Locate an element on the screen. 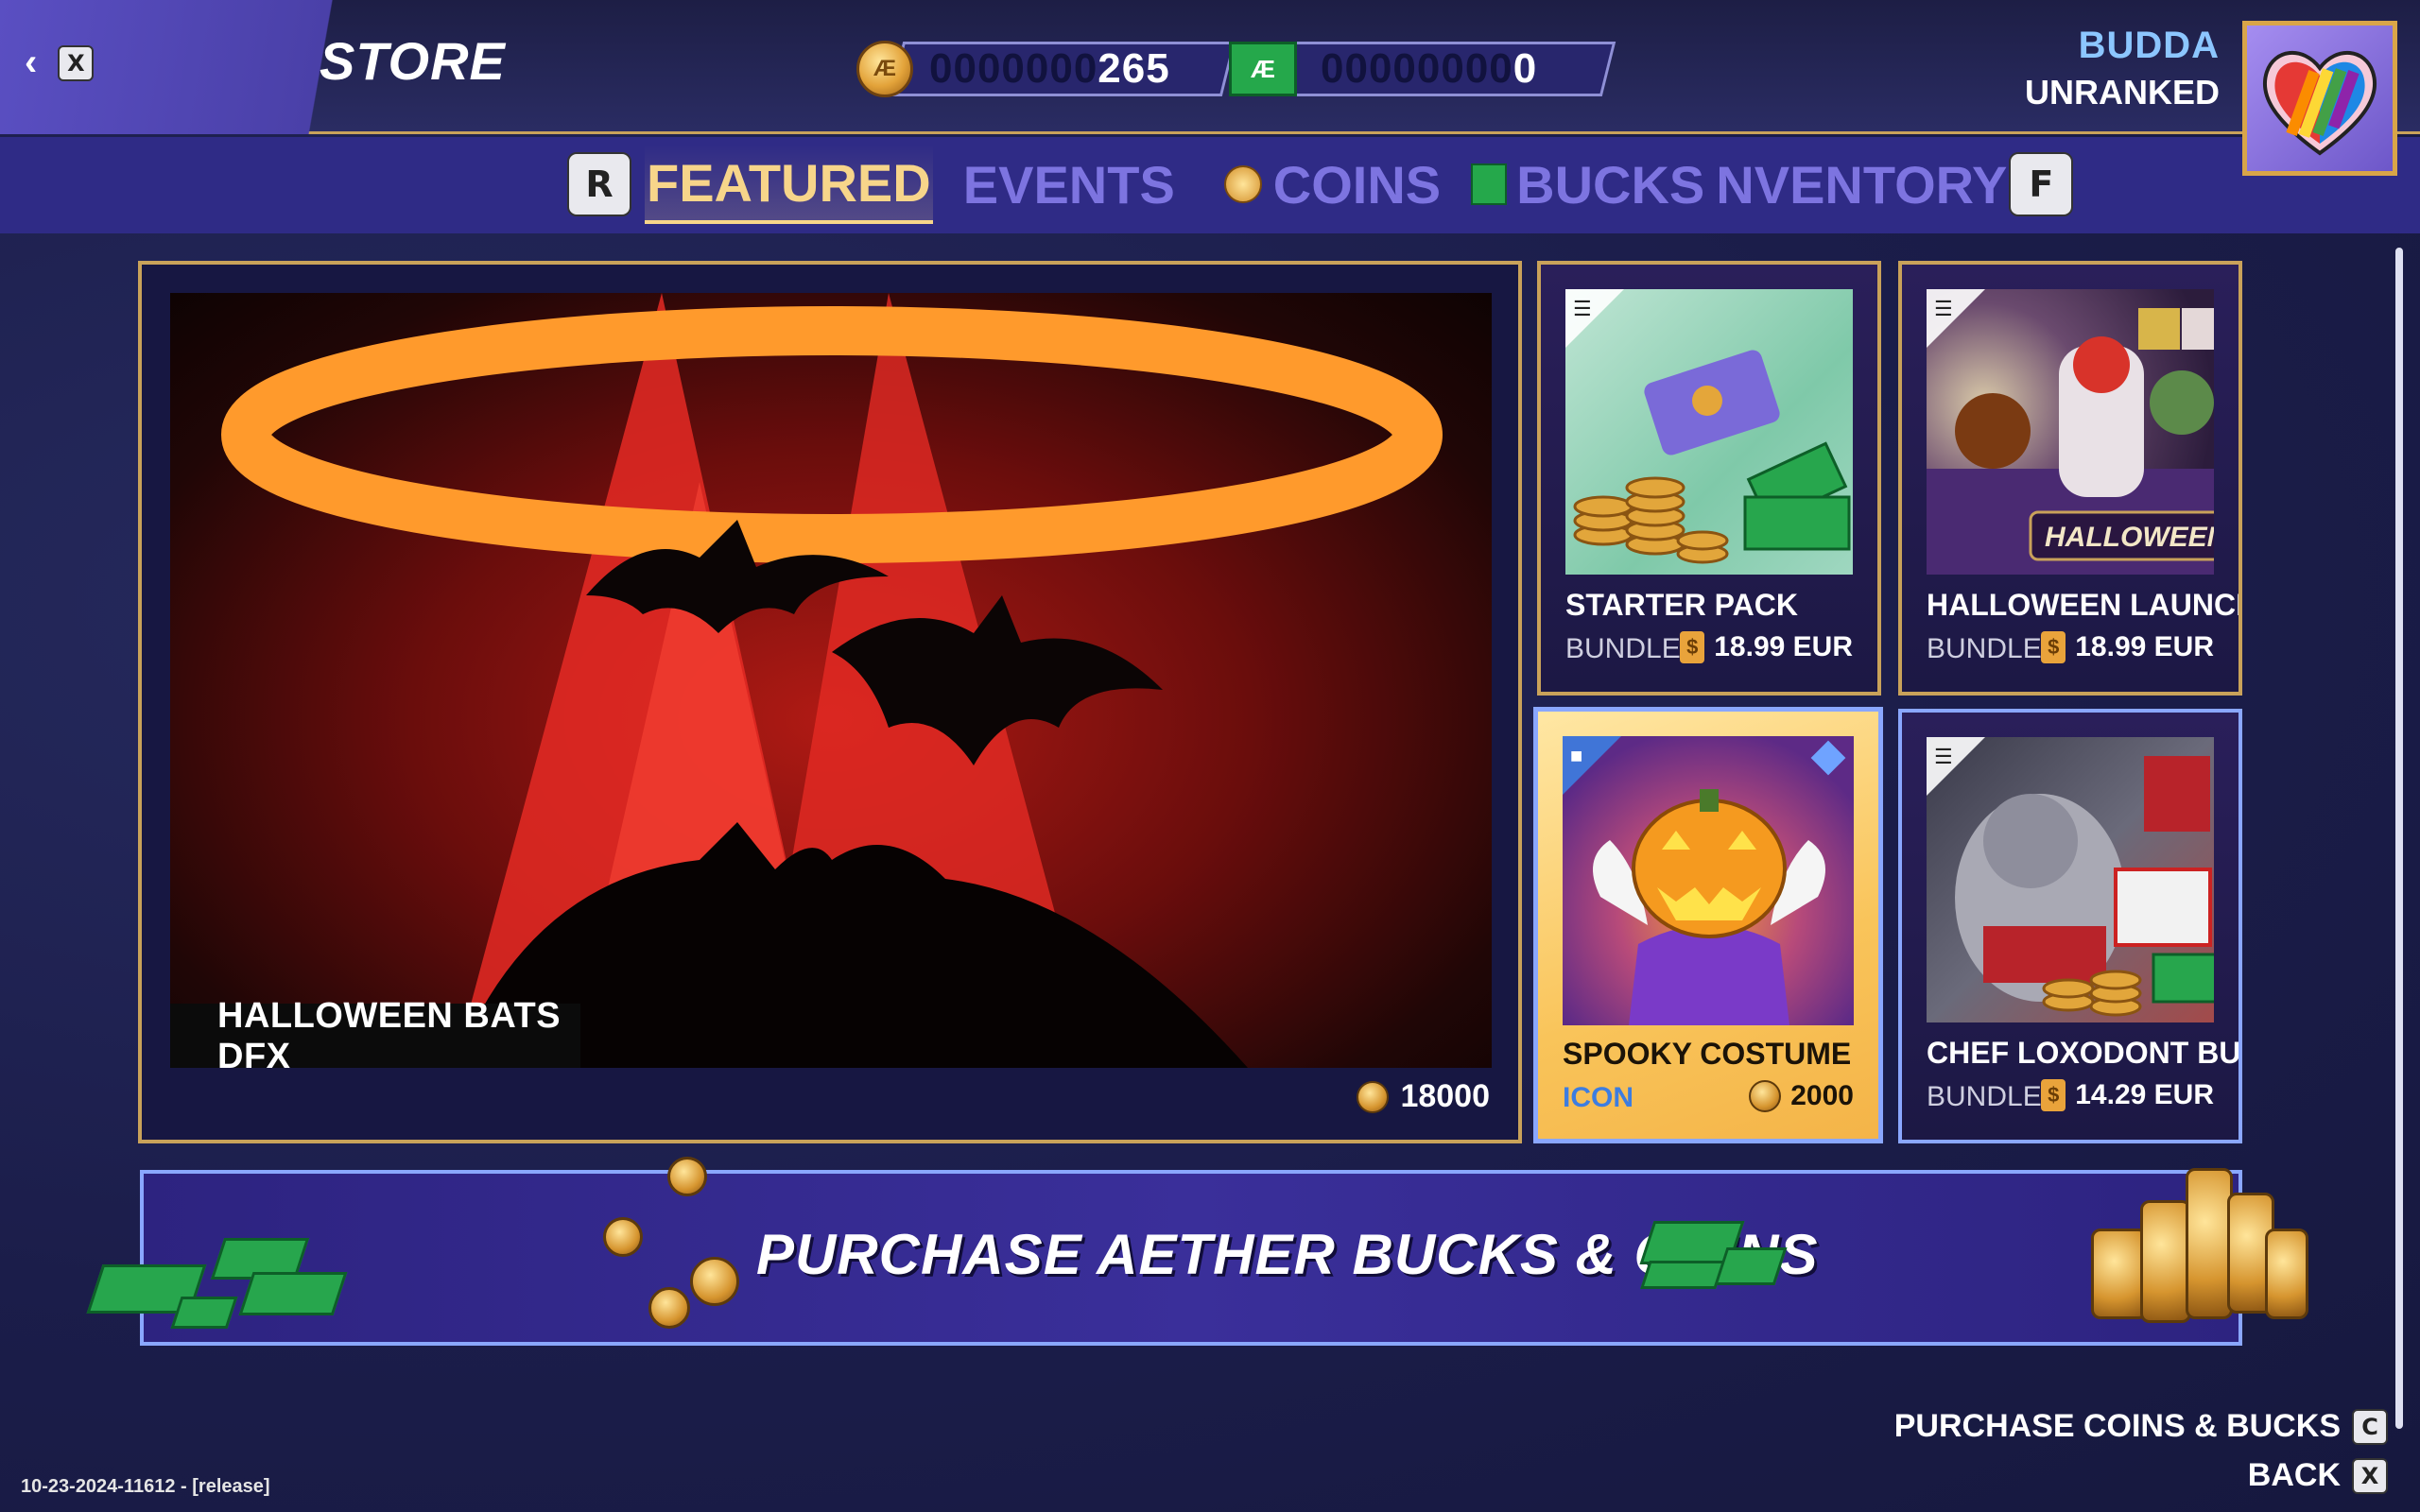  card-price-value: 2000 is located at coordinates (1822, 1095).